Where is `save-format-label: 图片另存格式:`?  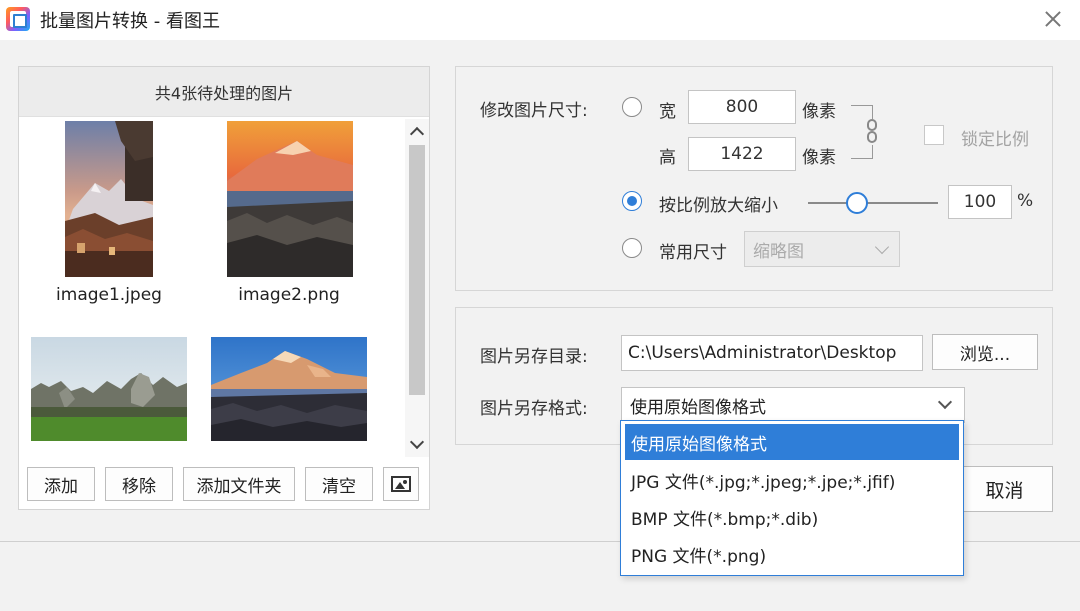 save-format-label: 图片另存格式: is located at coordinates (534, 409).